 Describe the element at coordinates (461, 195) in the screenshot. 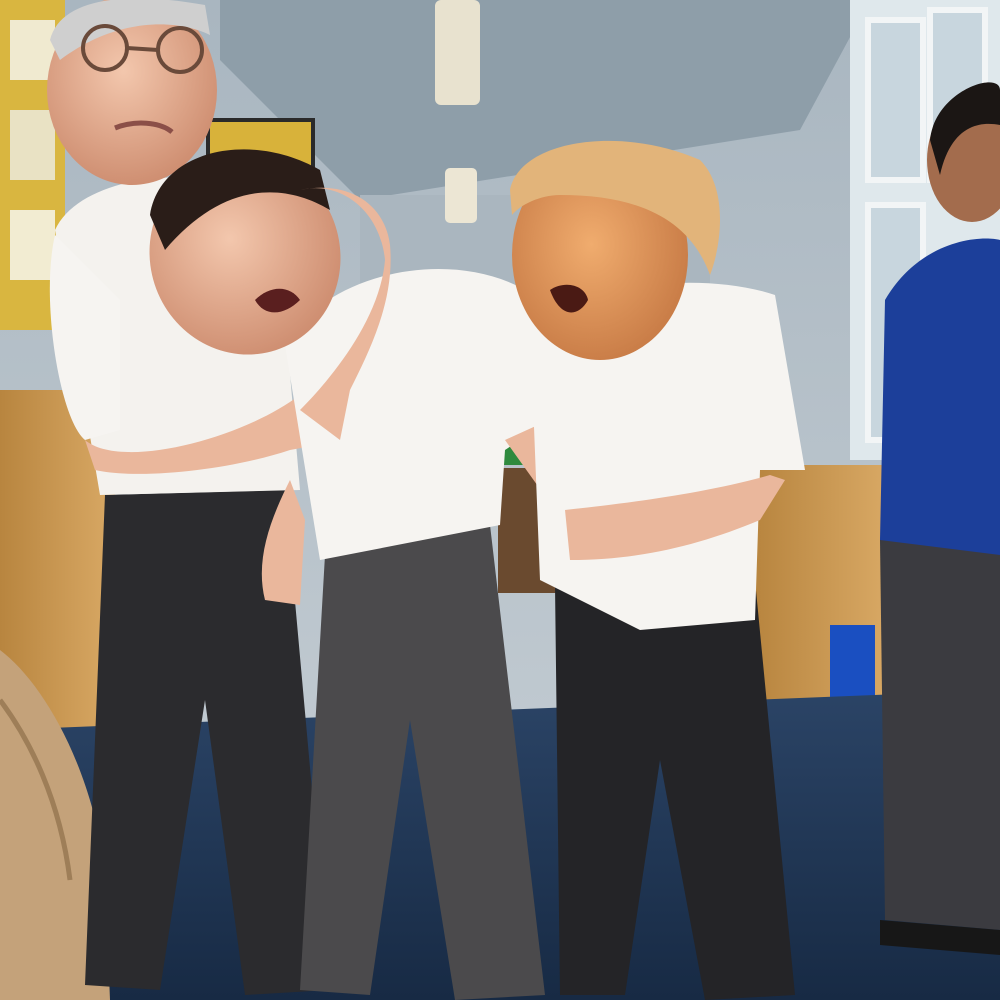

I see `ceiling-light-far` at that location.